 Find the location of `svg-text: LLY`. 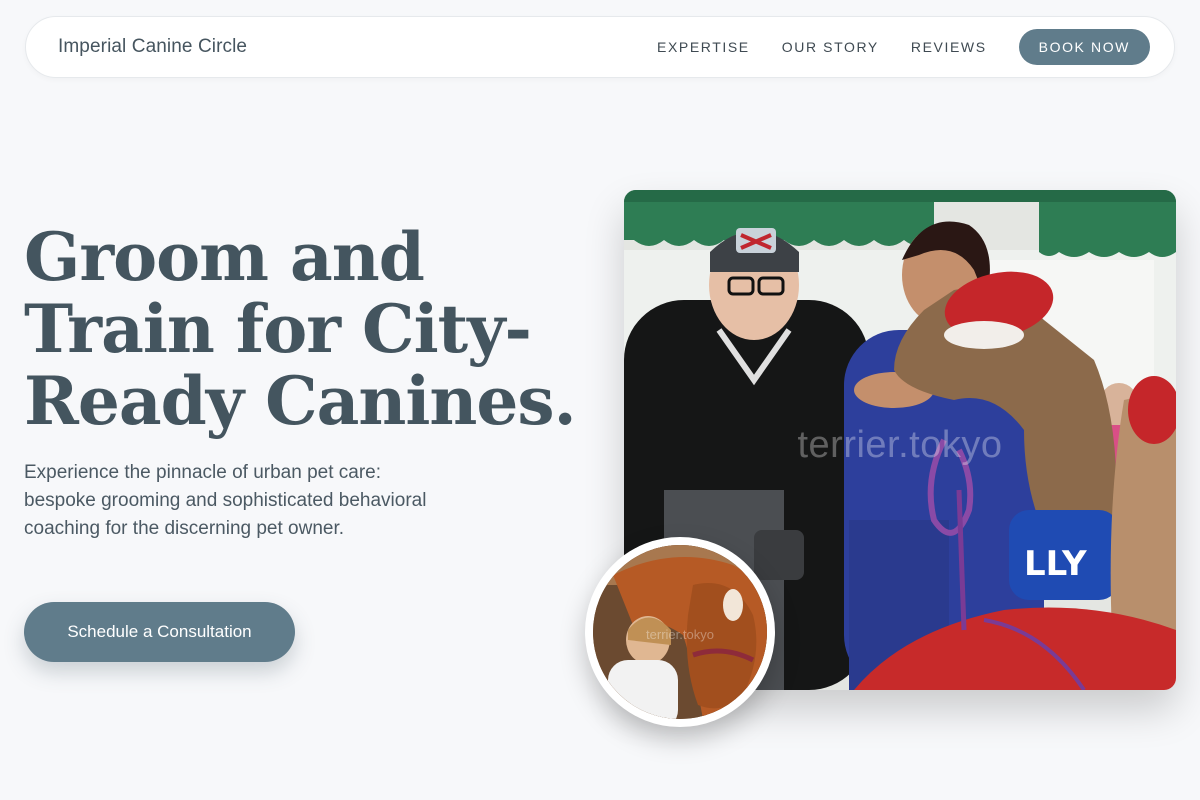

svg-text: LLY is located at coordinates (1055, 564).